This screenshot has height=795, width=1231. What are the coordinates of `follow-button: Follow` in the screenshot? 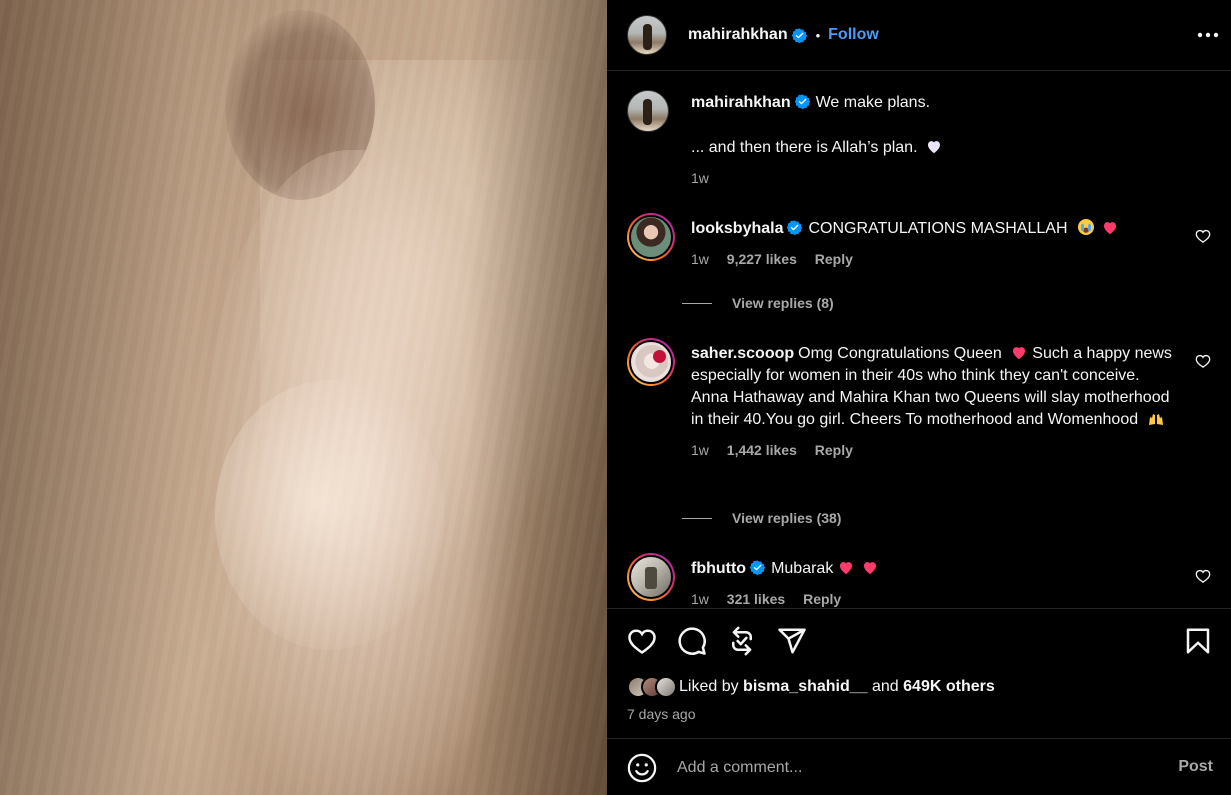 It's located at (853, 35).